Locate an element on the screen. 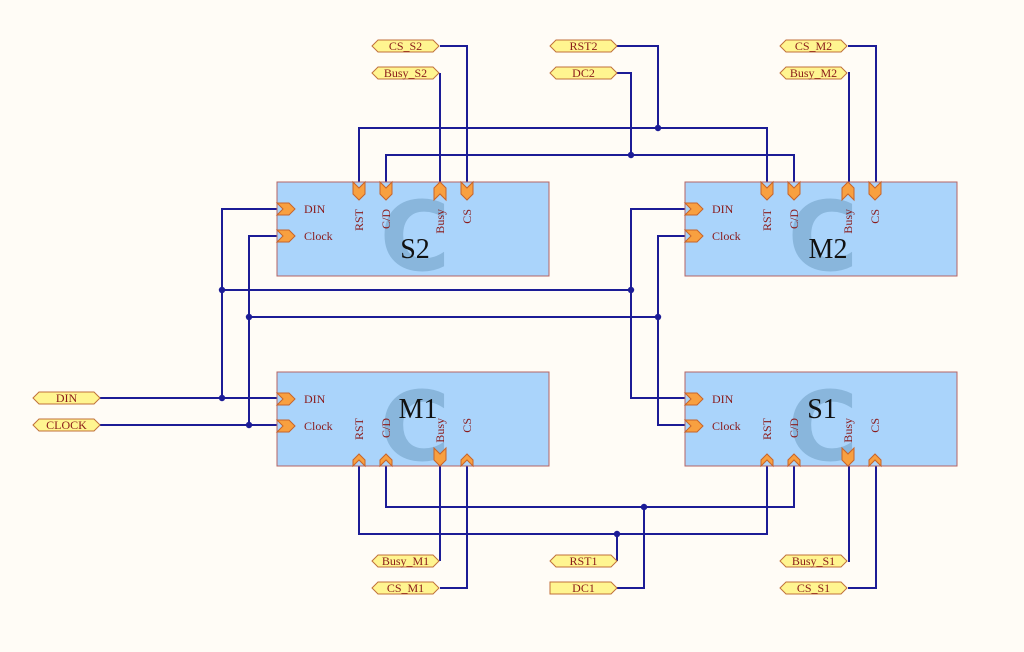  wire-dc2 is located at coordinates (624, 113).